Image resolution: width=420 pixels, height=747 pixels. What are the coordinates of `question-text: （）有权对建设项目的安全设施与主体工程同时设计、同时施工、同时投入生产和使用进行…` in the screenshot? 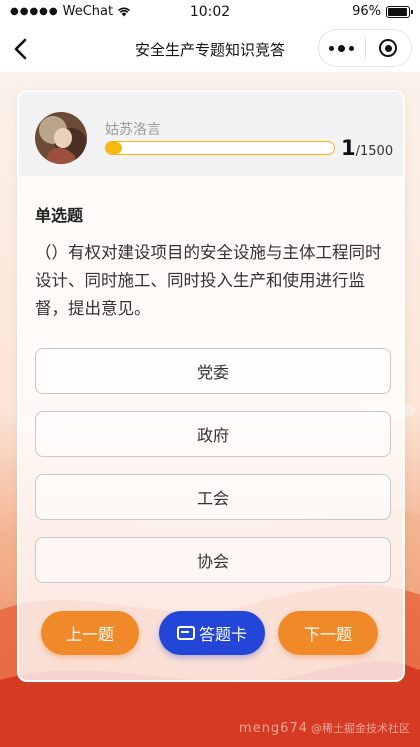 It's located at (208, 280).